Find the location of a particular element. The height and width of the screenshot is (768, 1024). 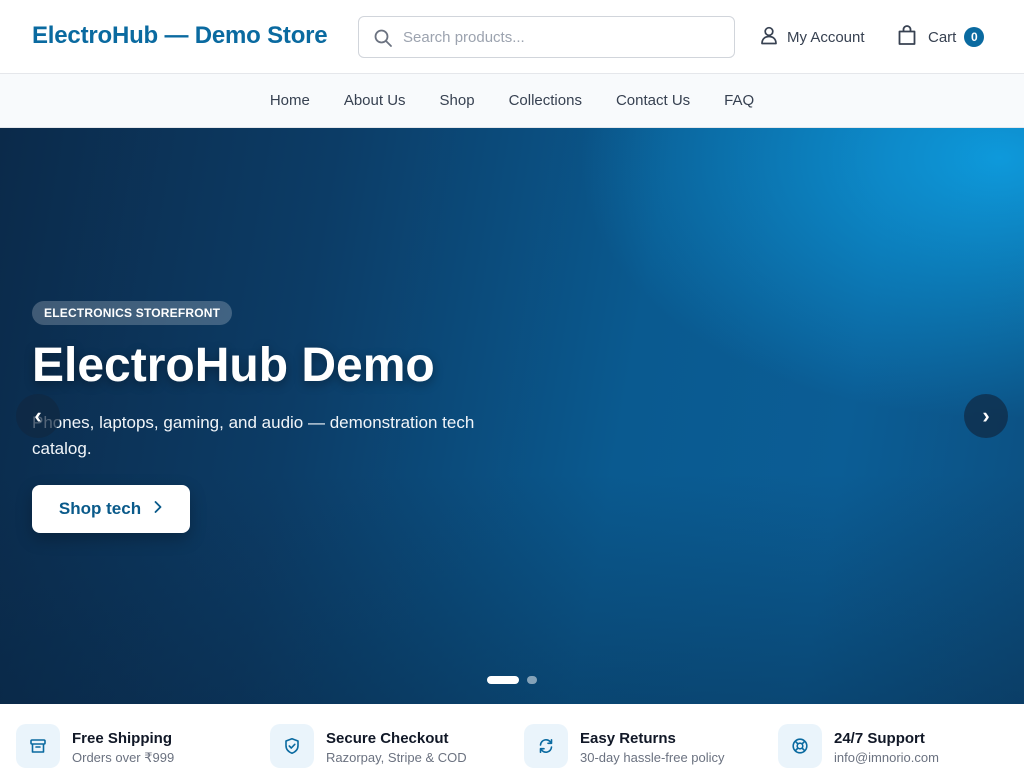

account-label: My Account is located at coordinates (826, 37).